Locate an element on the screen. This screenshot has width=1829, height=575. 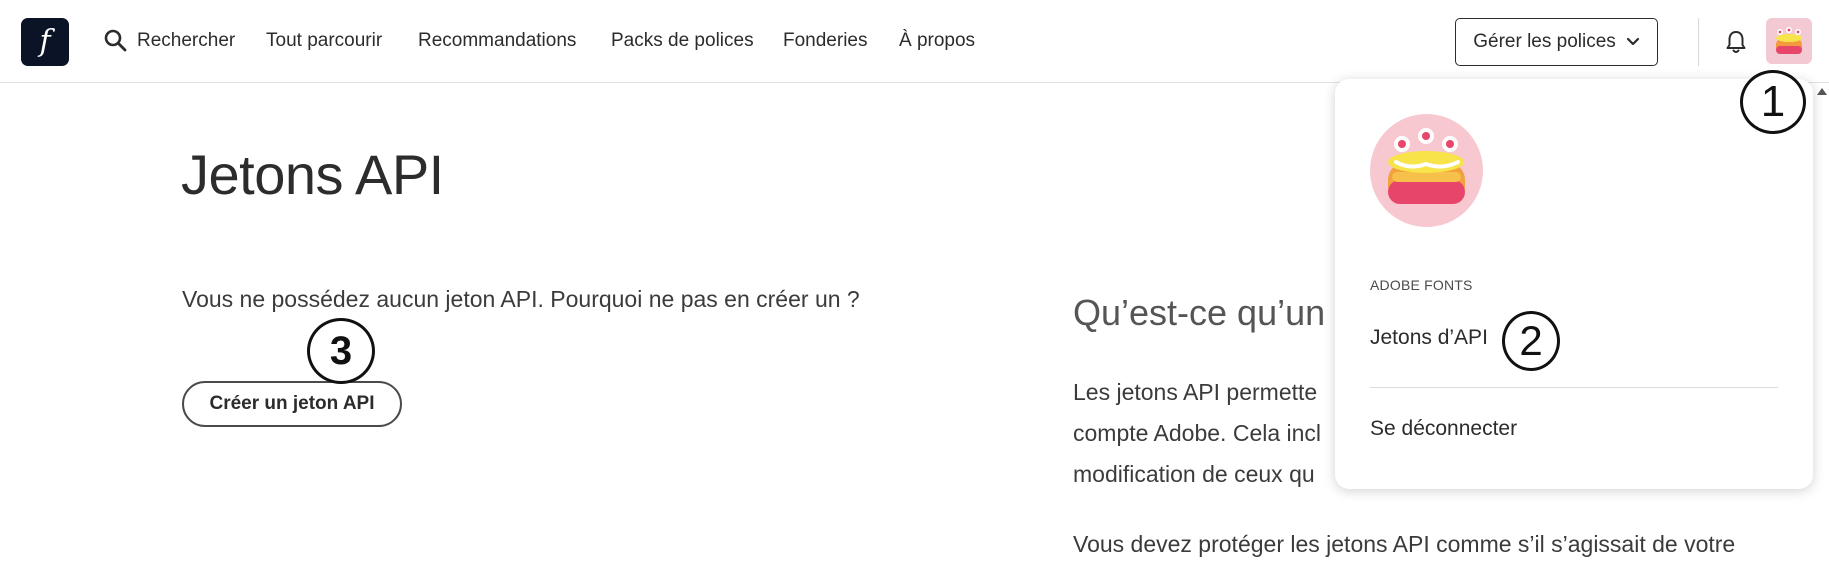
nav-divider is located at coordinates (1698, 42).